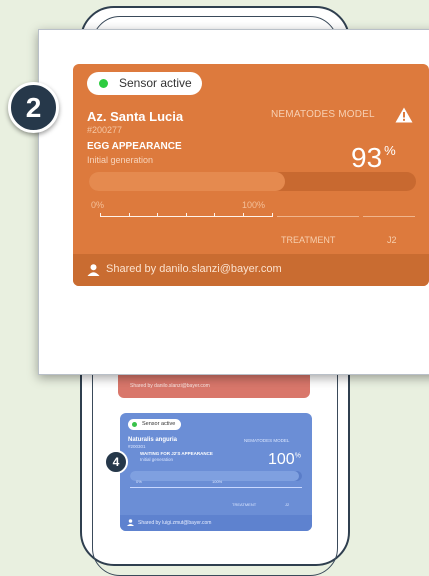  Describe the element at coordinates (318, 216) in the screenshot. I see `treatment-axis` at that location.